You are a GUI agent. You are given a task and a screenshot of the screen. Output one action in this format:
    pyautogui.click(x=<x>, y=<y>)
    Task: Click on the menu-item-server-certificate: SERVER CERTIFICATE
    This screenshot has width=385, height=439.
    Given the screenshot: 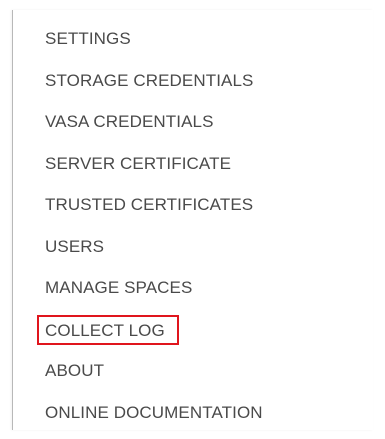 What is the action you would take?
    pyautogui.click(x=193, y=170)
    